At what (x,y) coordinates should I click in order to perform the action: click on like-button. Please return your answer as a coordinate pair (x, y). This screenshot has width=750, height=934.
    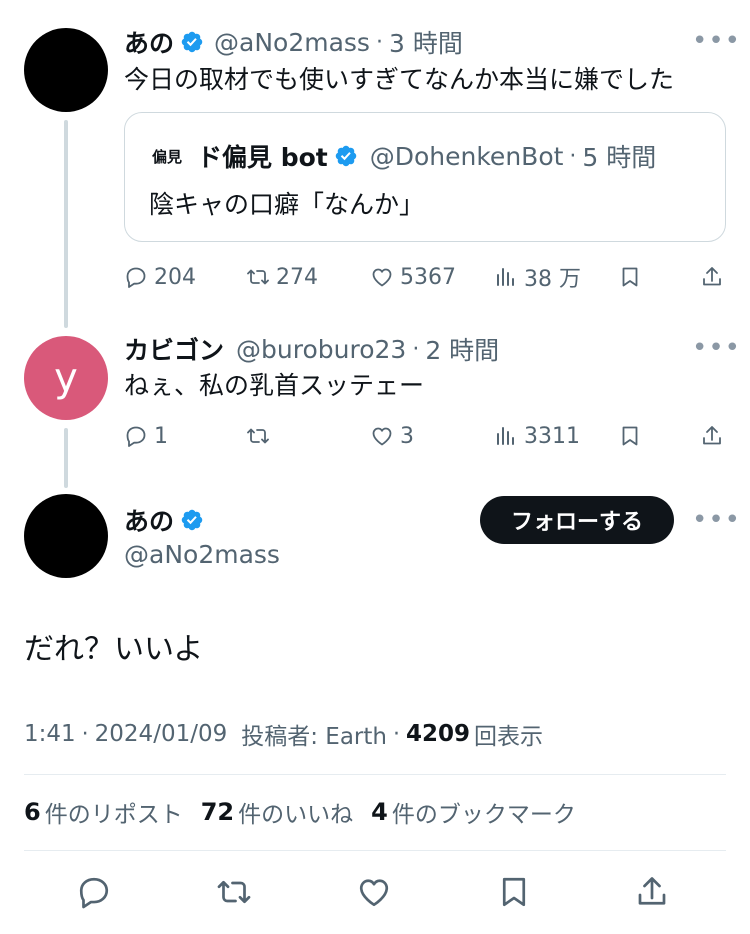
    Looking at the image, I should click on (374, 894).